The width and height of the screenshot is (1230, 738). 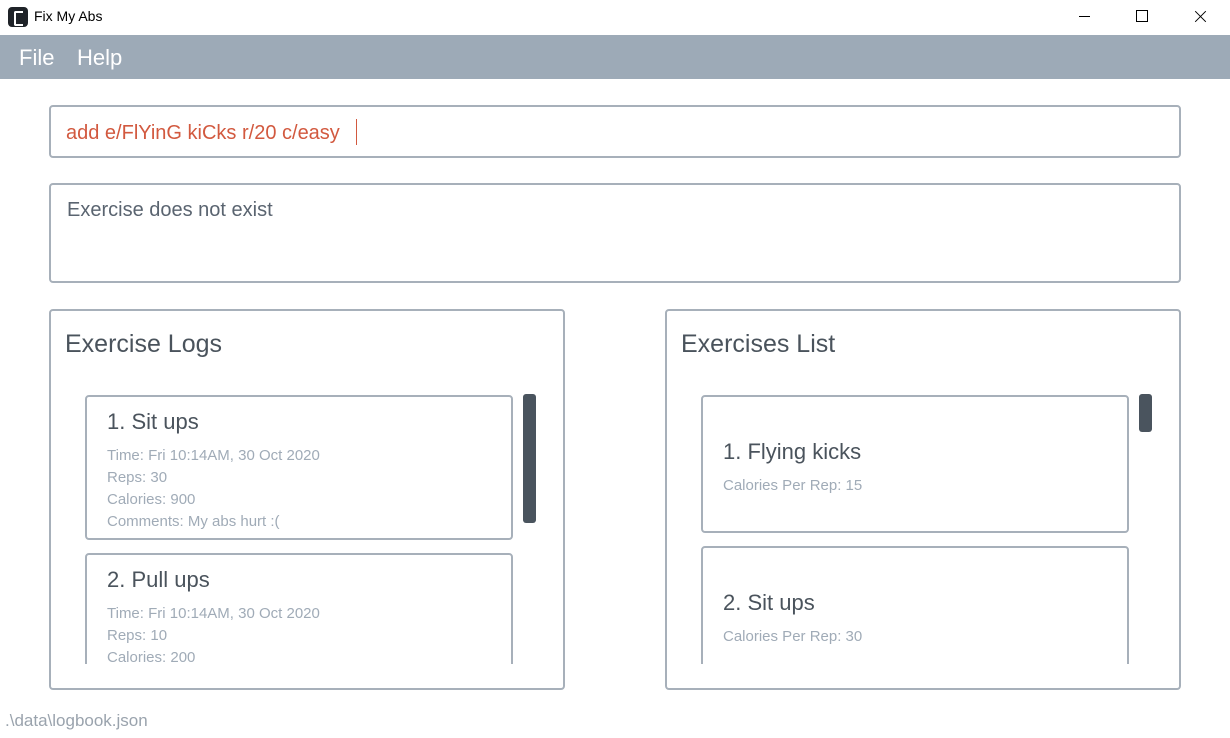 What do you see at coordinates (615, 233) in the screenshot?
I see `result-display: Exercise does not exist` at bounding box center [615, 233].